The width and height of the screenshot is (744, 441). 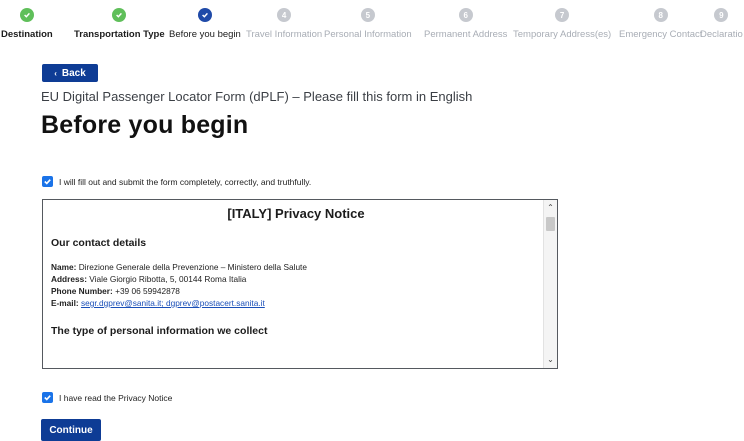 What do you see at coordinates (465, 24) in the screenshot?
I see `step-permanent-address: 6 Permanent Address` at bounding box center [465, 24].